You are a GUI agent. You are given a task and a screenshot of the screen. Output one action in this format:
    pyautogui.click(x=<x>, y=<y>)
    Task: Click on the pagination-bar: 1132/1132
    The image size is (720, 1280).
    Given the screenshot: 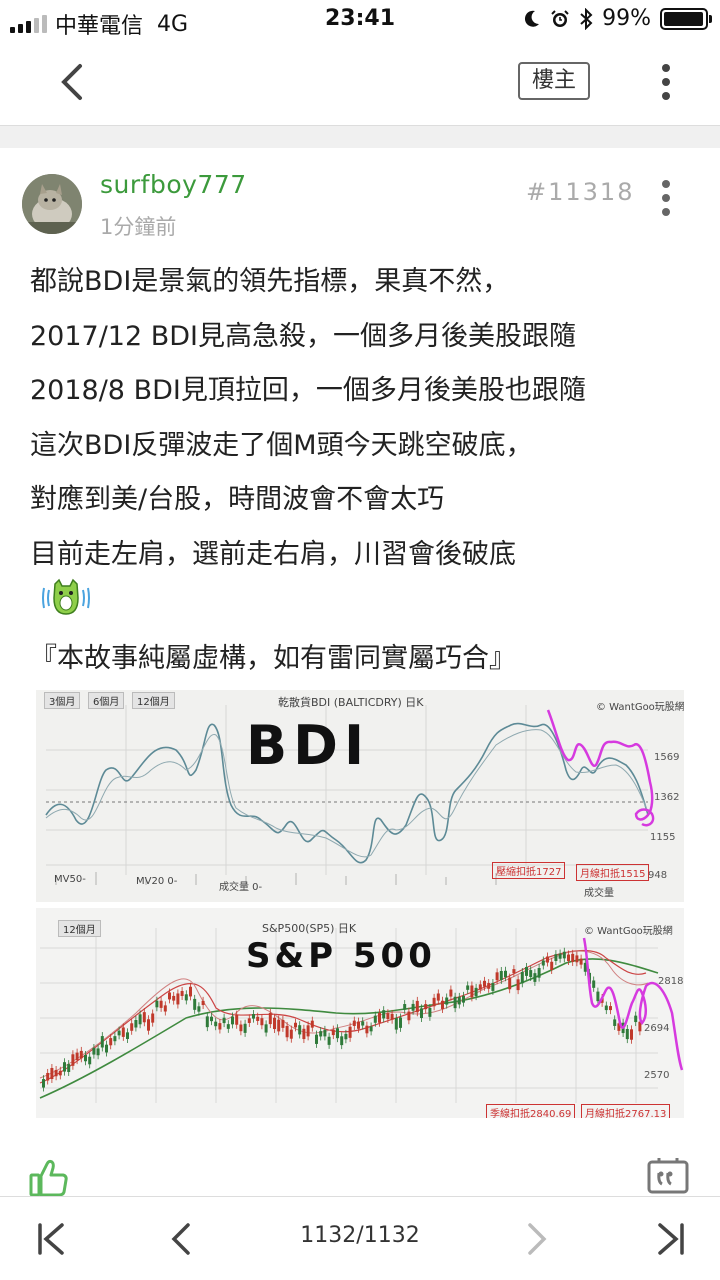 What is the action you would take?
    pyautogui.click(x=360, y=1238)
    